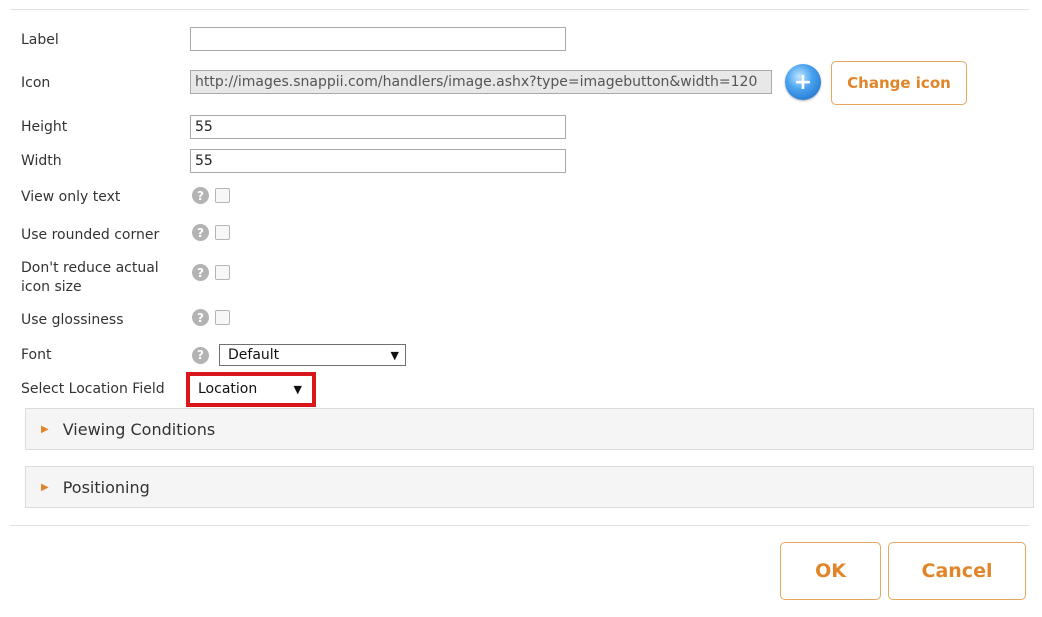 Image resolution: width=1042 pixels, height=617 pixels. What do you see at coordinates (519, 525) in the screenshot?
I see `footer-divider` at bounding box center [519, 525].